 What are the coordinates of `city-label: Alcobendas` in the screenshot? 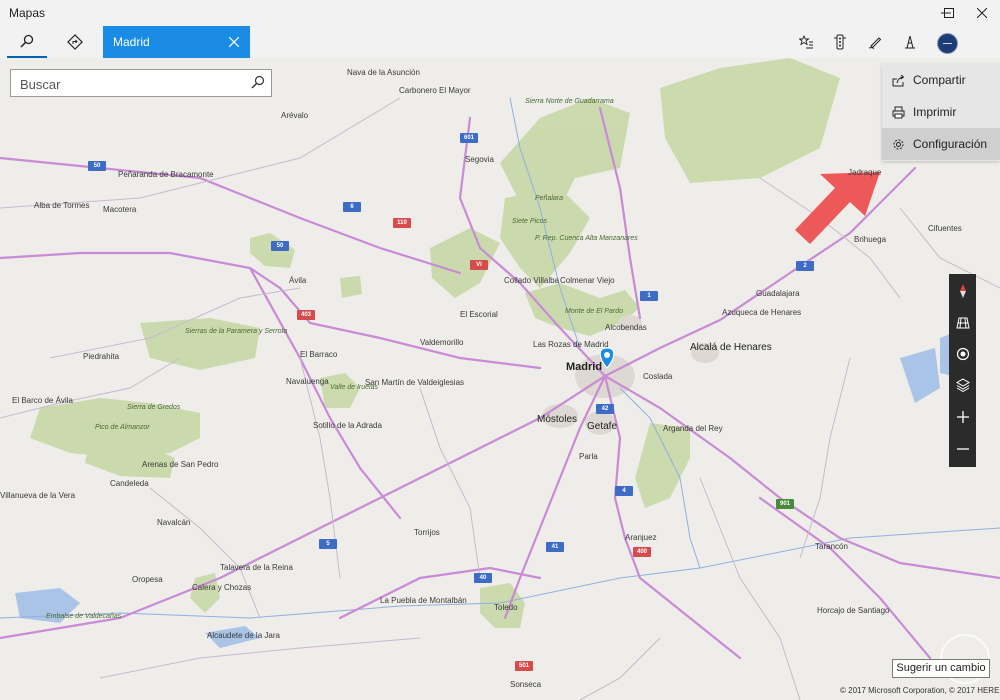 It's located at (626, 327).